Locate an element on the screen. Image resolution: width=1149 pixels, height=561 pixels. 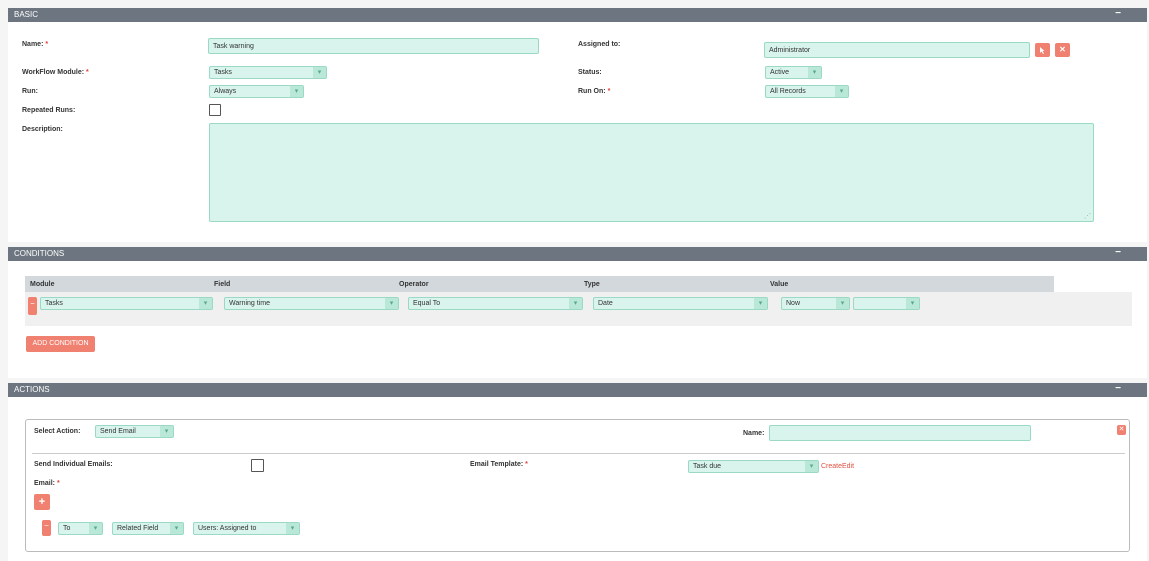
email-template-label: Email Template: * is located at coordinates (499, 464).